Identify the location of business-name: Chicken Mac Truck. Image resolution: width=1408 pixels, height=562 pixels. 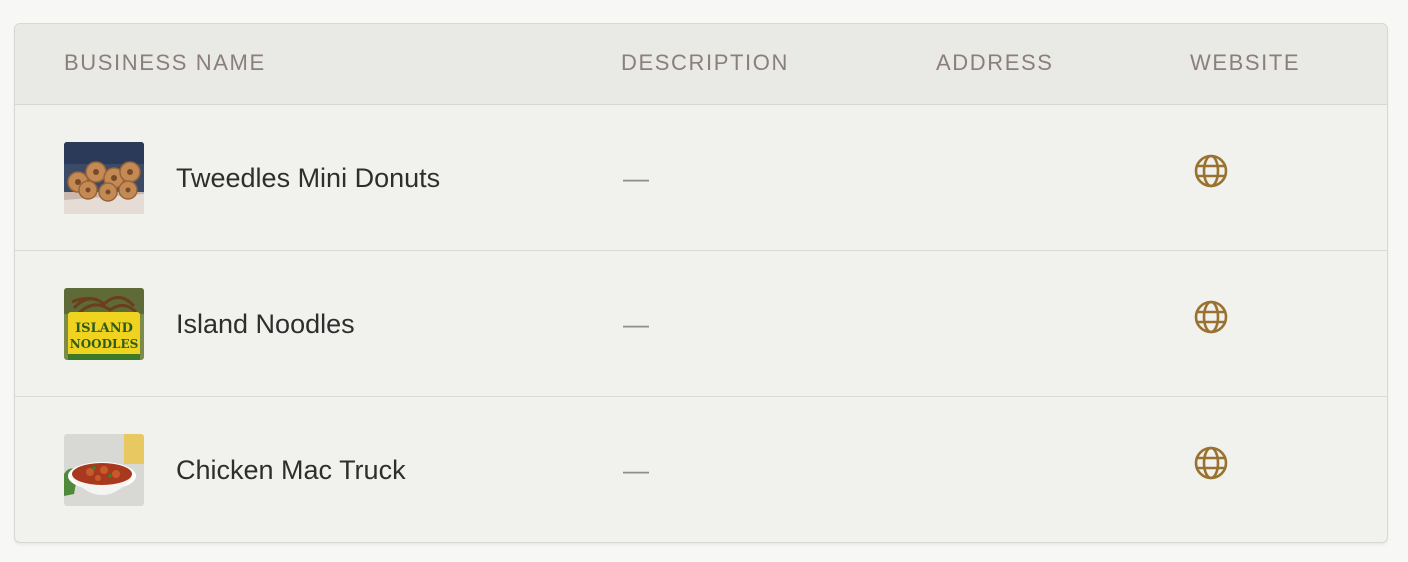
(291, 470).